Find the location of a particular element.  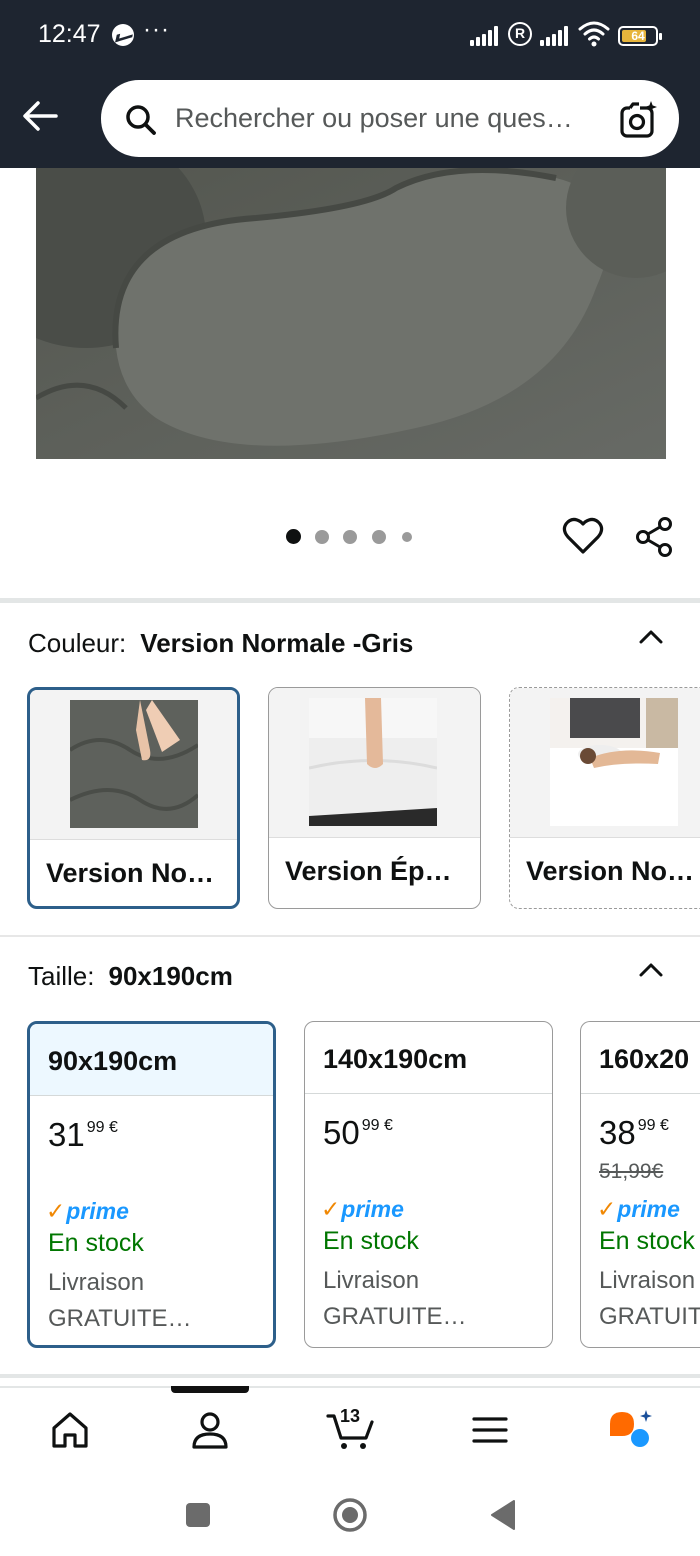

color-selector-header: Couleur: Version Normale -Gris is located at coordinates (220, 643).